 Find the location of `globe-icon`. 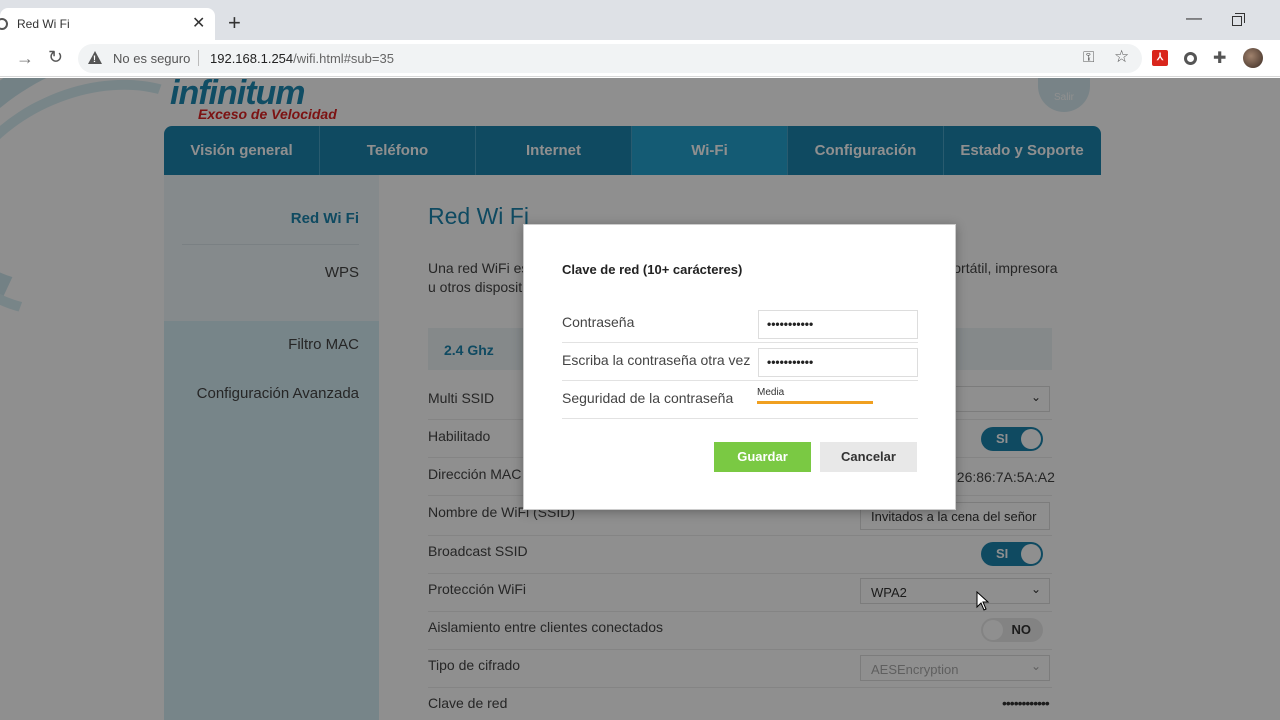

globe-icon is located at coordinates (4, 24).